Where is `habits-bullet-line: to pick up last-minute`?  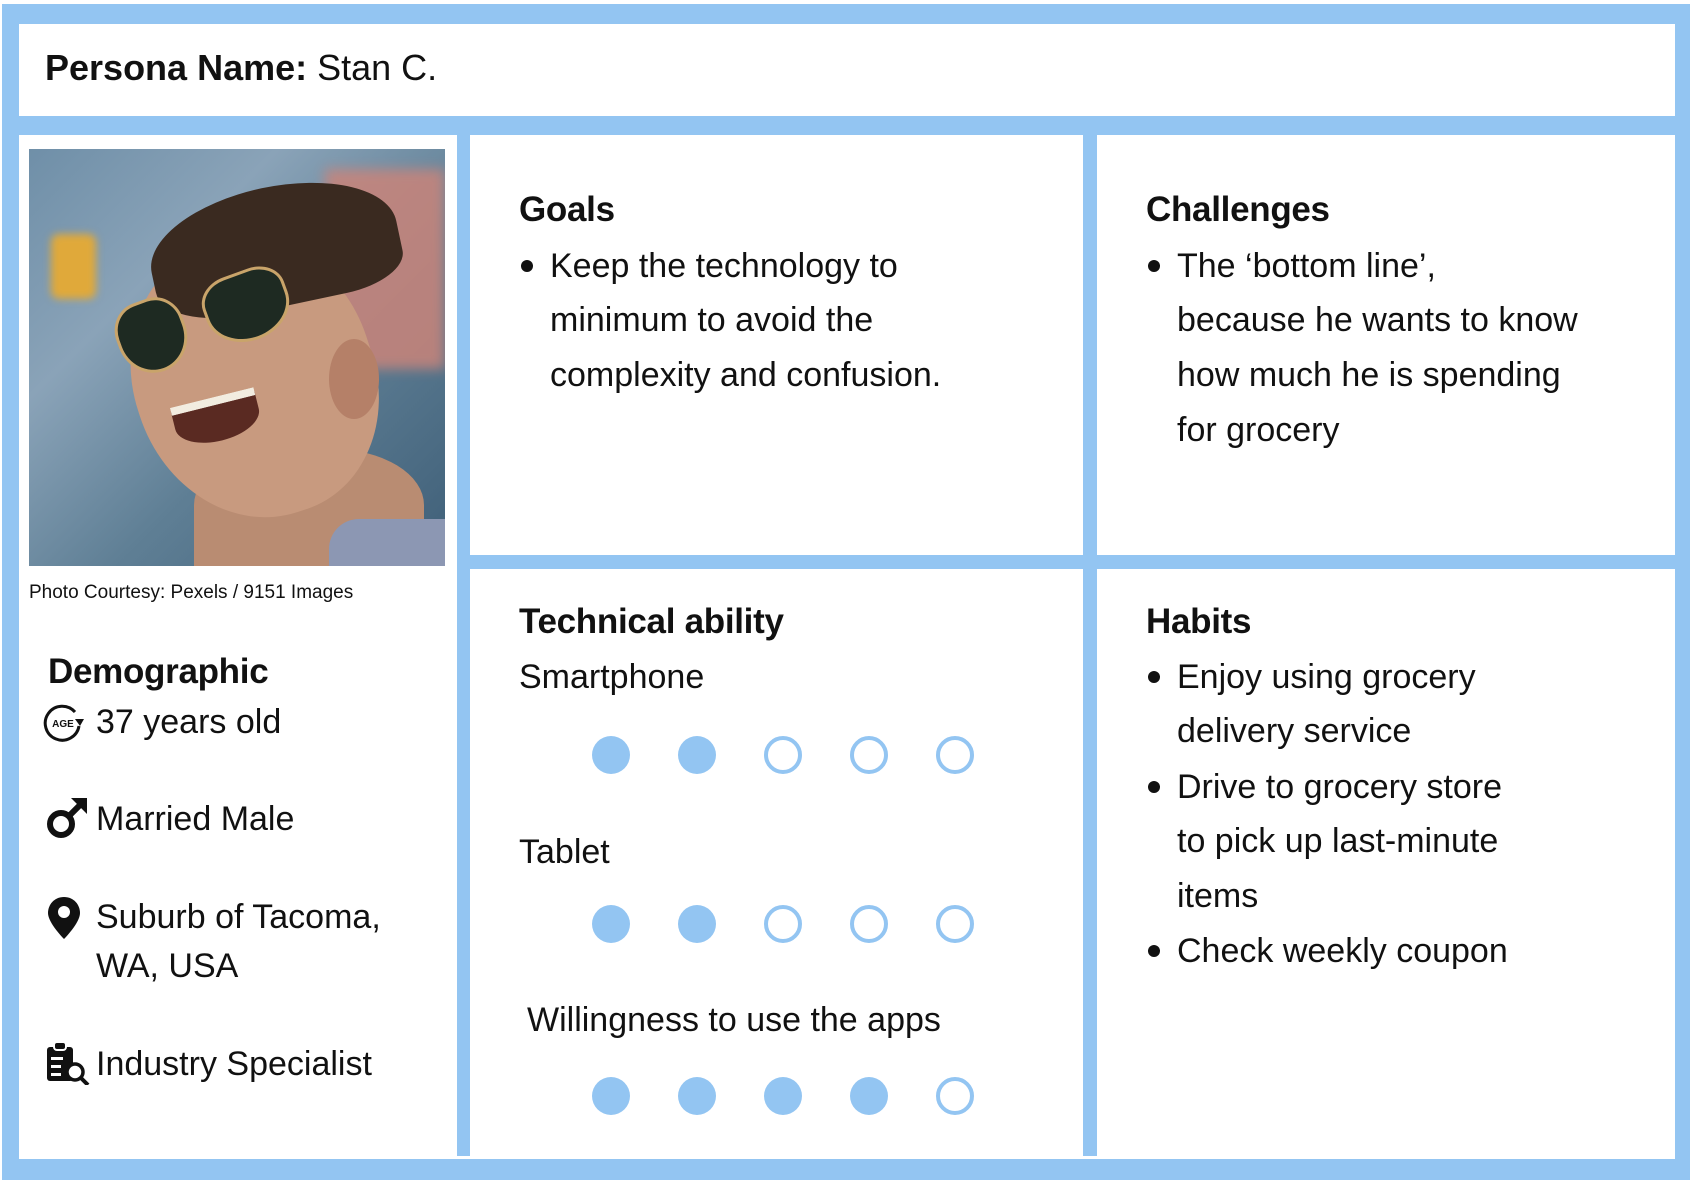 habits-bullet-line: to pick up last-minute is located at coordinates (1338, 841).